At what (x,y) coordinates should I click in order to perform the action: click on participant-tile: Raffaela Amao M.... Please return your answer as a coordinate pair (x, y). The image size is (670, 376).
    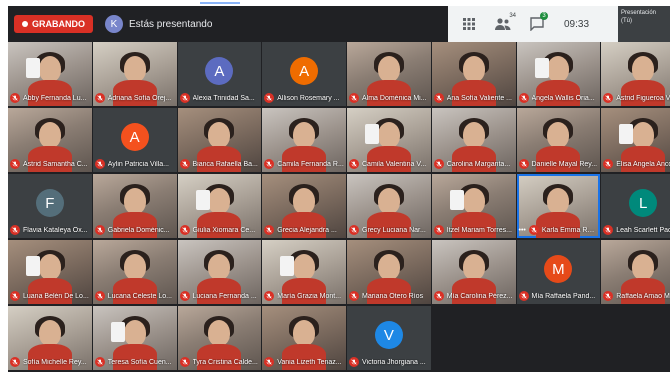
    Looking at the image, I should click on (635, 272).